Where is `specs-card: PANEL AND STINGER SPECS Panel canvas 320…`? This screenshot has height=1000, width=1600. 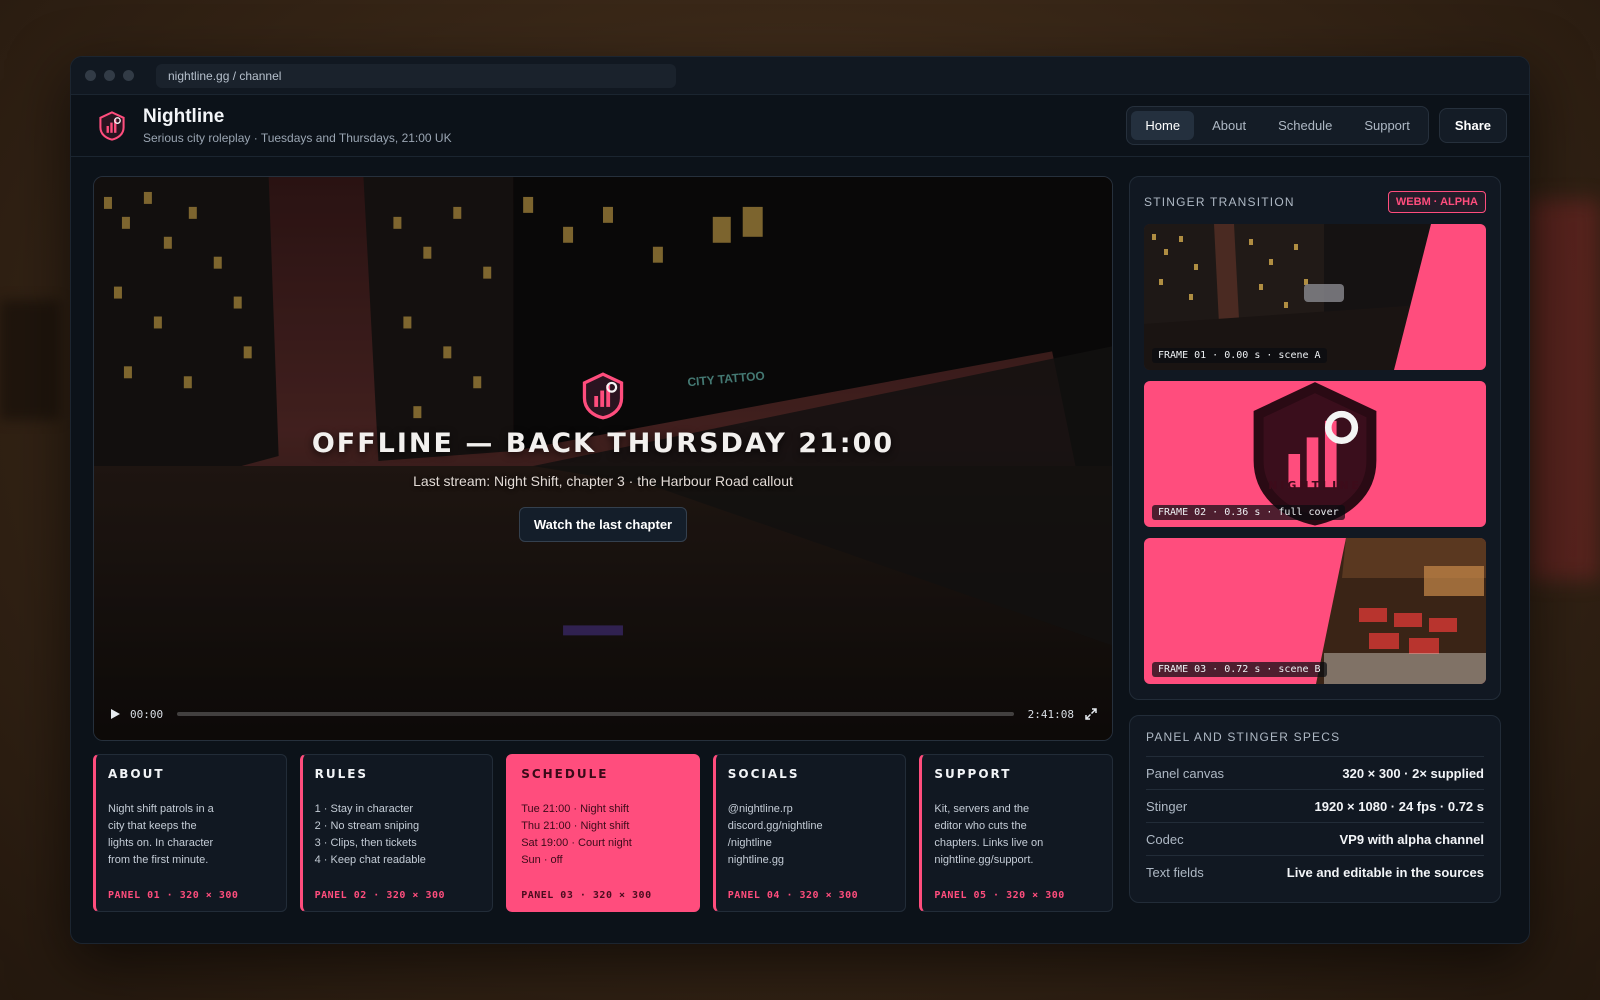
specs-card: PANEL AND STINGER SPECS Panel canvas 320… is located at coordinates (1315, 809).